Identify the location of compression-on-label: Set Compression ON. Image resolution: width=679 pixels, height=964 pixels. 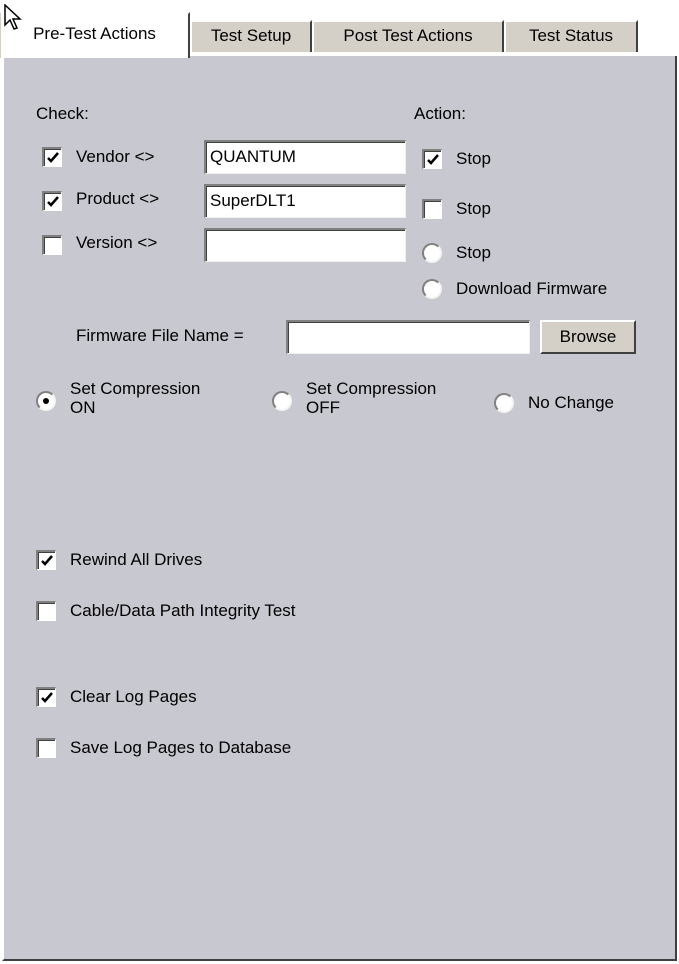
(135, 398).